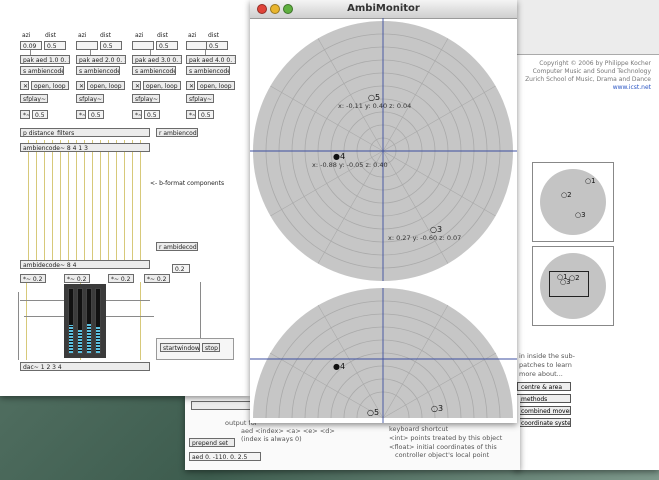 The width and height of the screenshot is (659, 480). Describe the element at coordinates (31, 45) in the screenshot. I see `azi-number-box: 0.09` at that location.